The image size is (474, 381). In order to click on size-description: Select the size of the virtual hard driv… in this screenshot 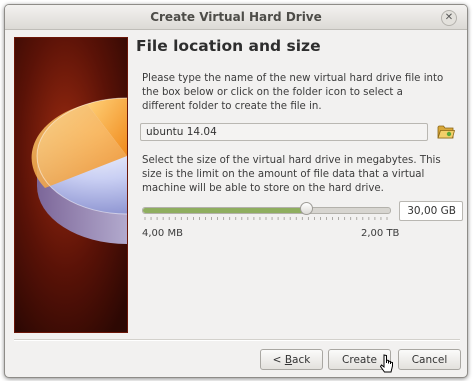, I will do `click(291, 174)`.